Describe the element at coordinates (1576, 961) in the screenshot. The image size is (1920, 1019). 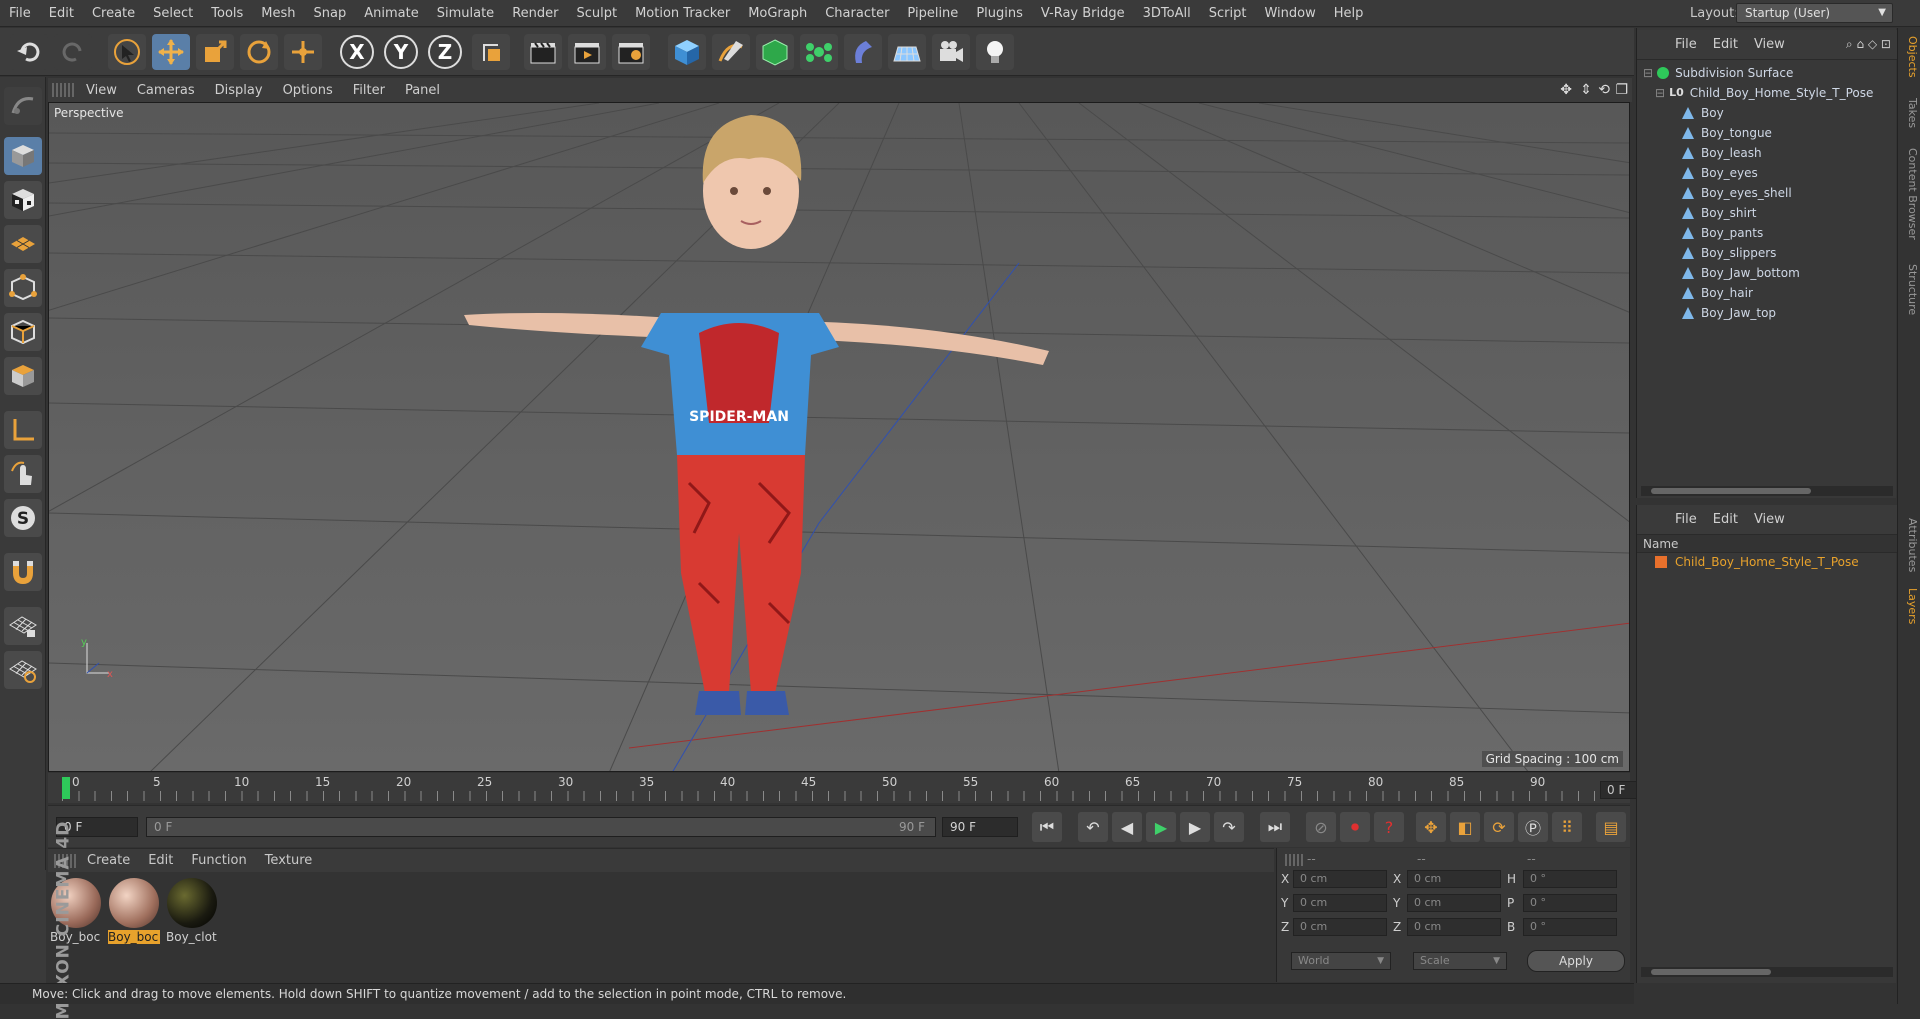
I see `apply-button: Apply` at that location.